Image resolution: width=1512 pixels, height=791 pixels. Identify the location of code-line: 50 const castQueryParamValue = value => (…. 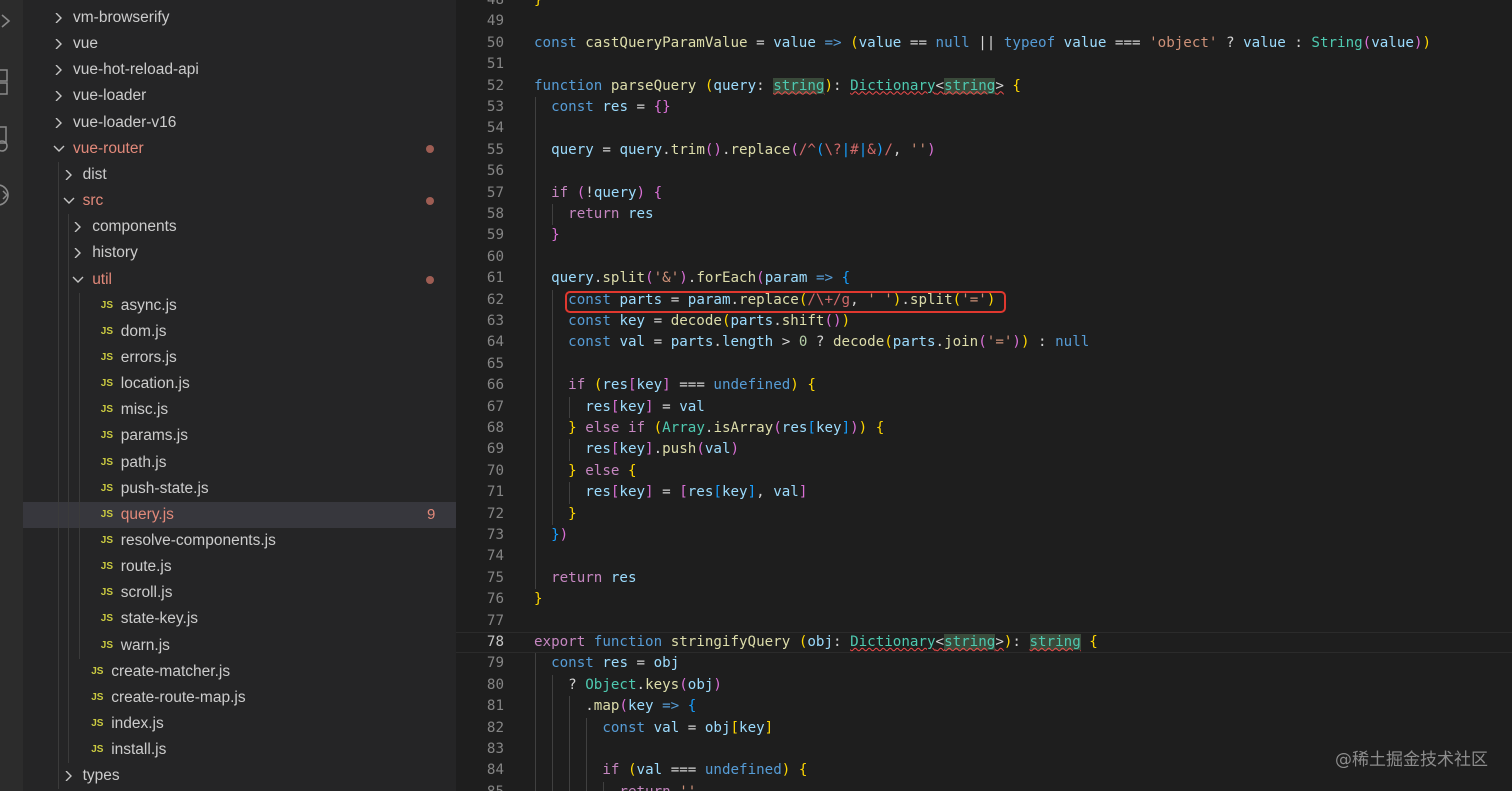
(984, 43).